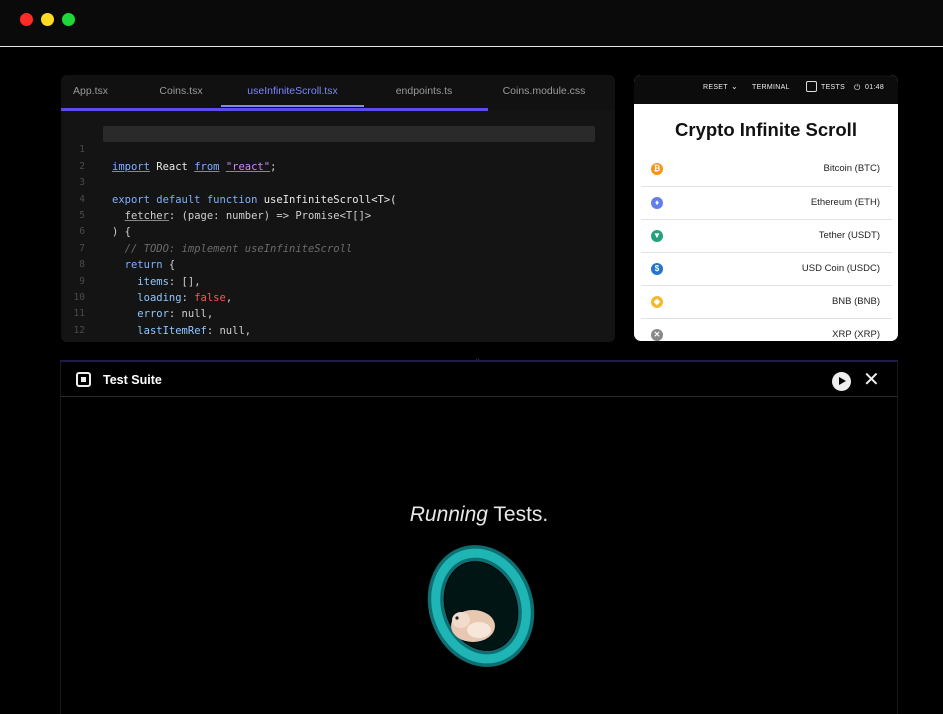 The image size is (943, 714). Describe the element at coordinates (833, 87) in the screenshot. I see `tests-button: TESTS` at that location.